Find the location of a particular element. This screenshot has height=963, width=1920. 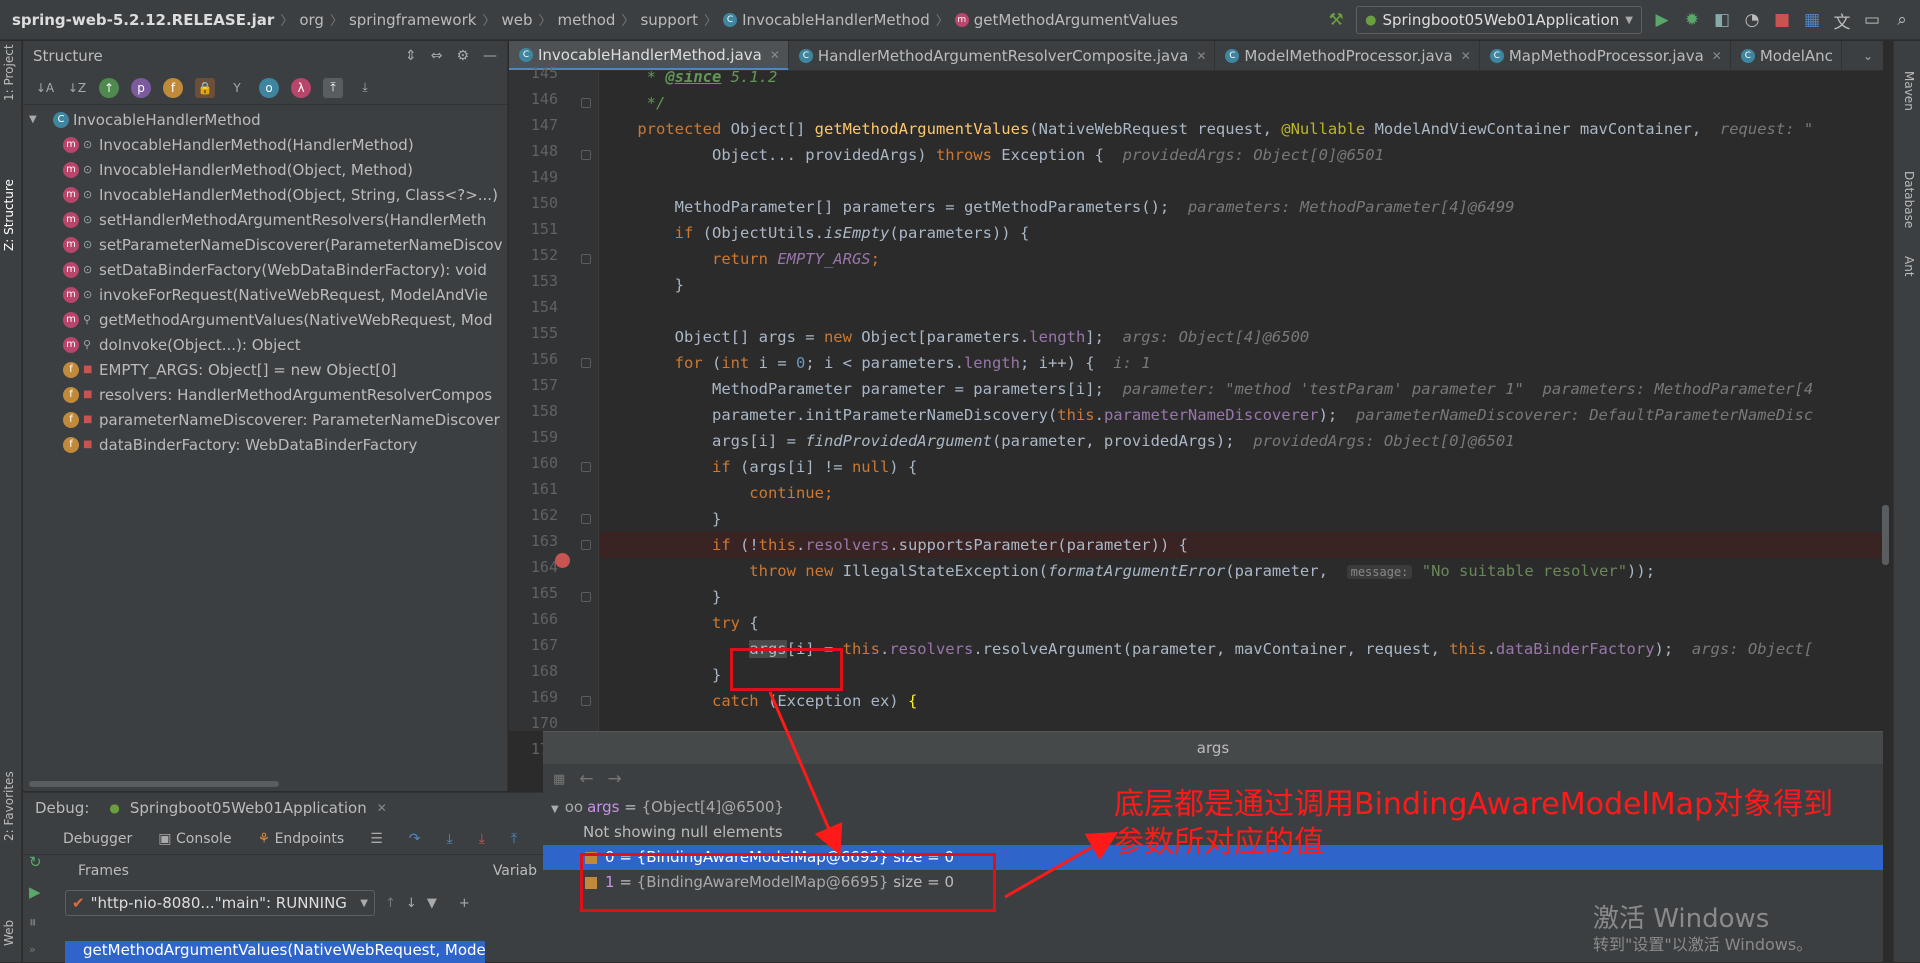

maven-tool-tab: Maven is located at coordinates (1909, 91).